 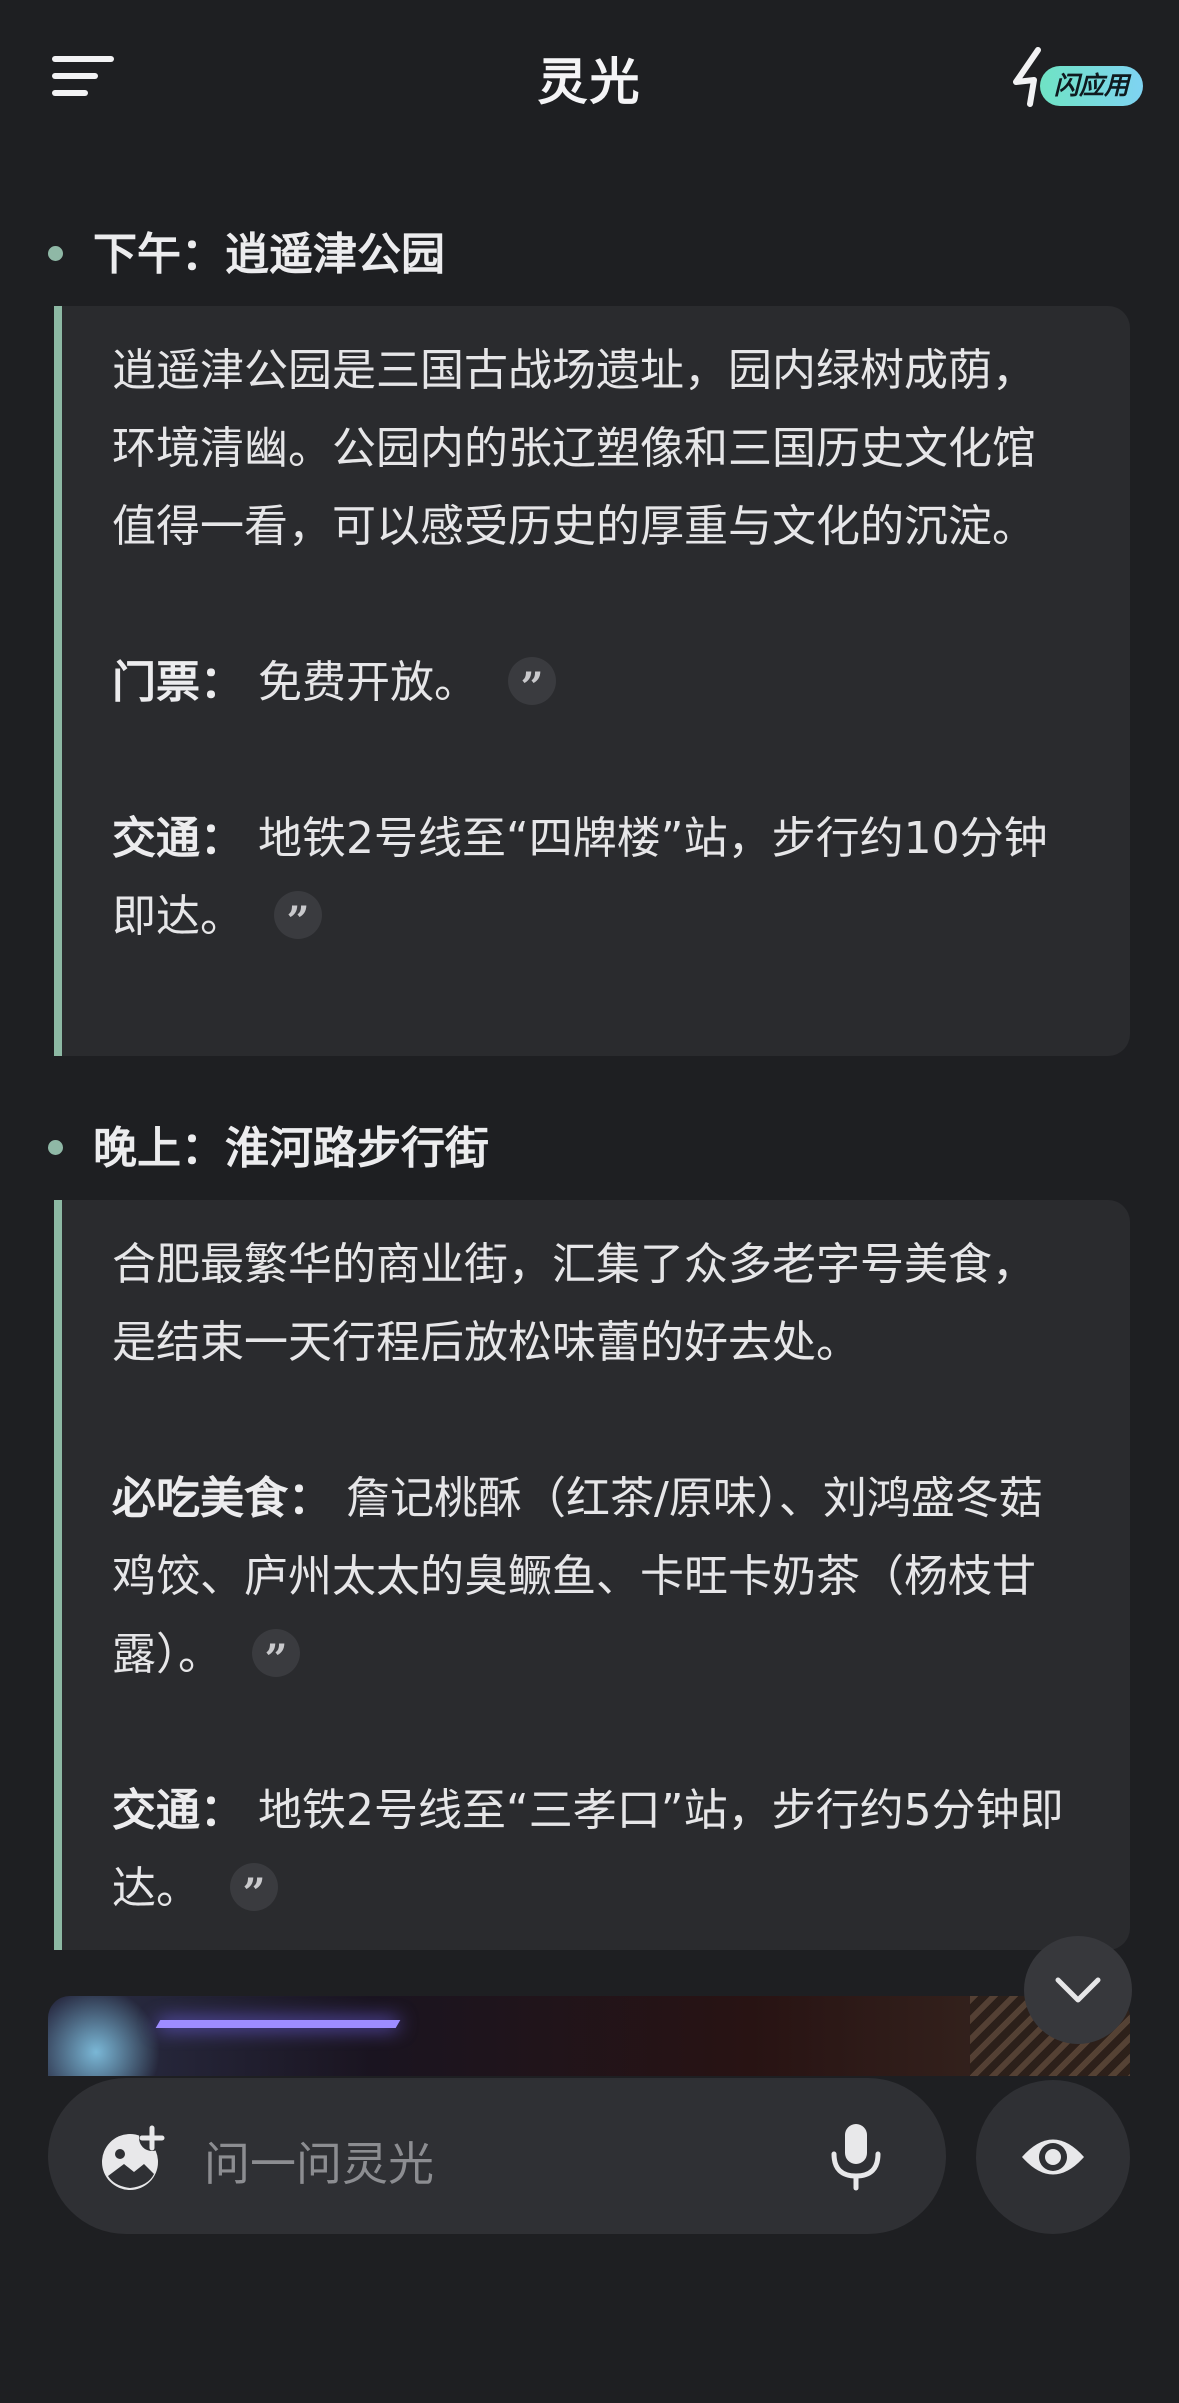 I want to click on chat-input-placeholder: 问一问灵光, so click(x=319, y=2161).